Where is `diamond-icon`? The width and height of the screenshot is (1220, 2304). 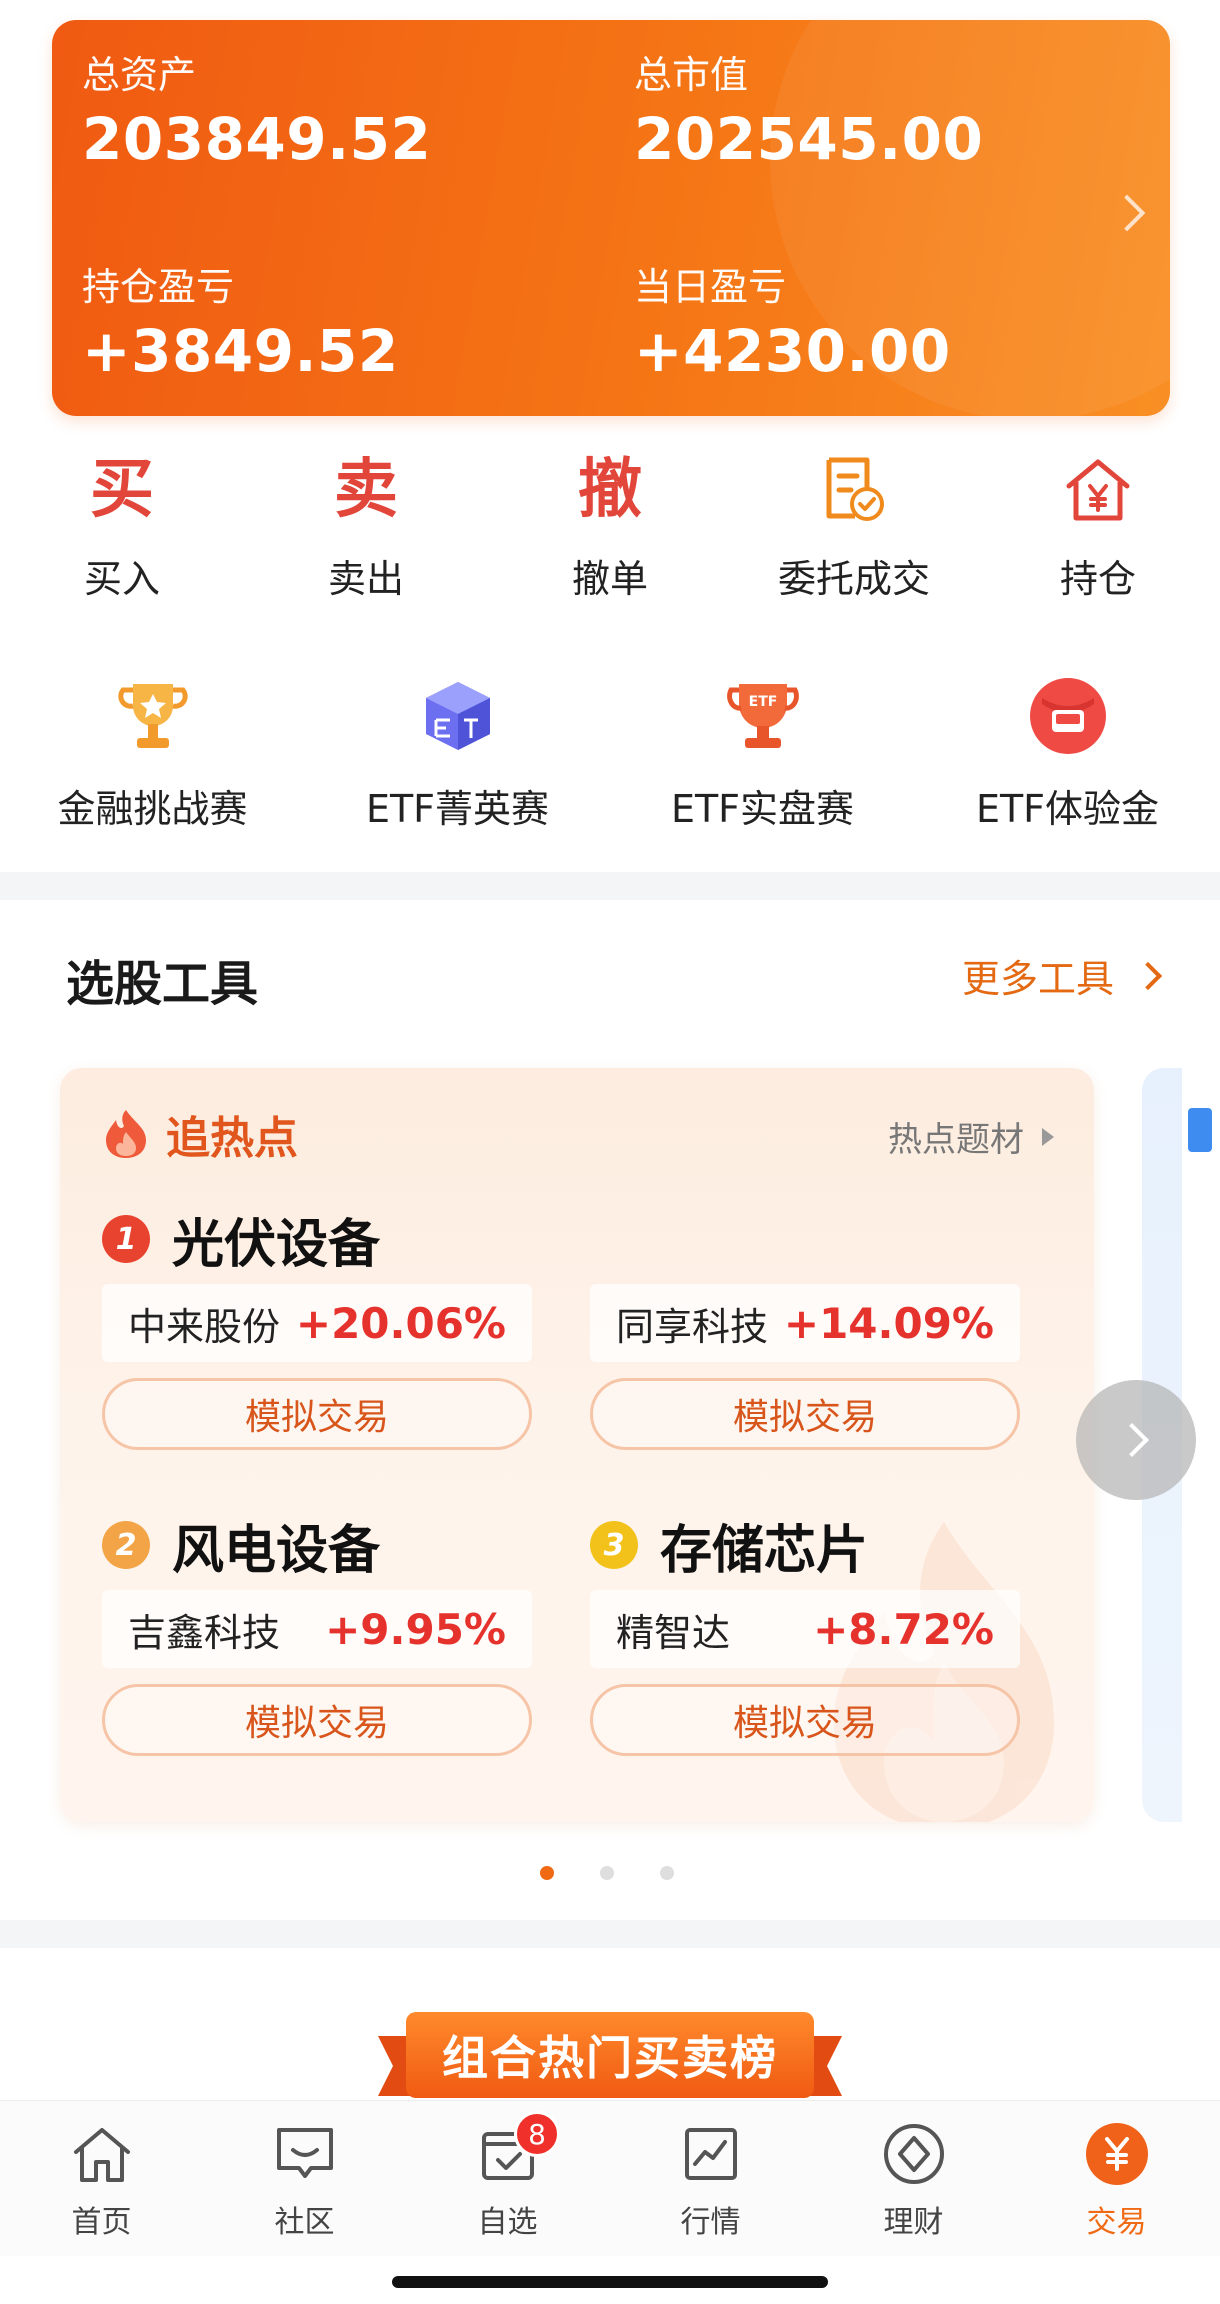 diamond-icon is located at coordinates (913, 2154).